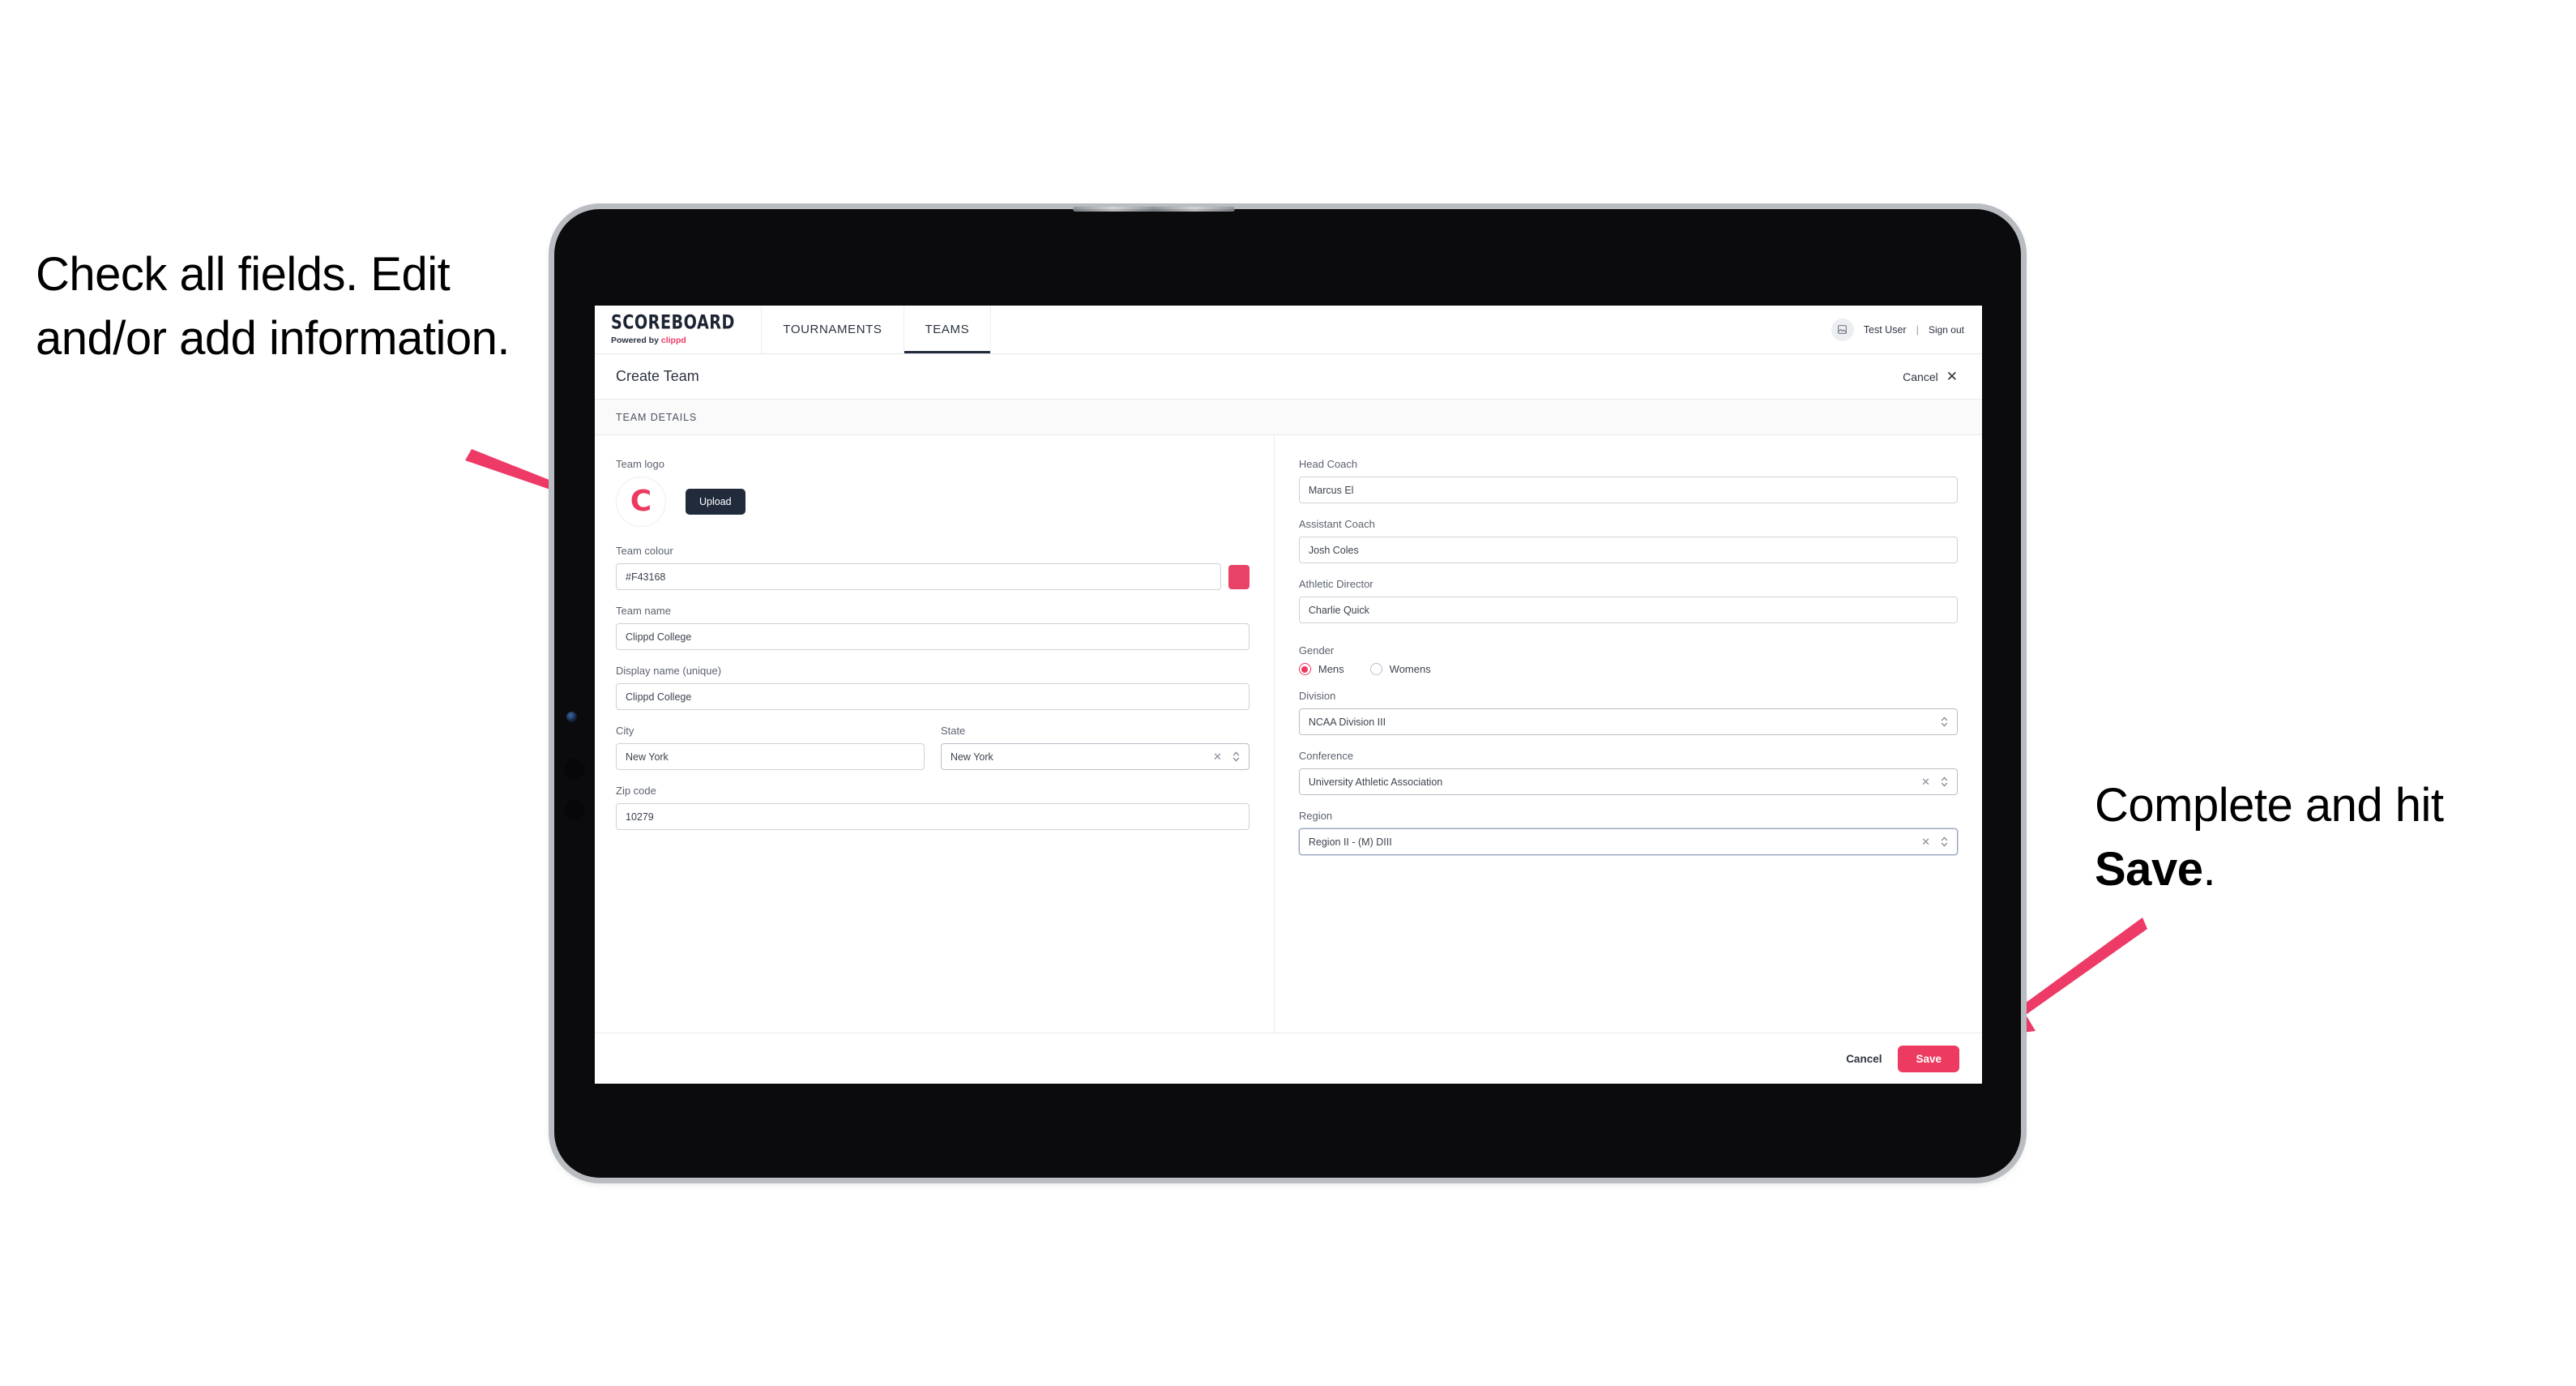 The image size is (2576, 1386). I want to click on form-footer: Cancel Save, so click(1288, 1058).